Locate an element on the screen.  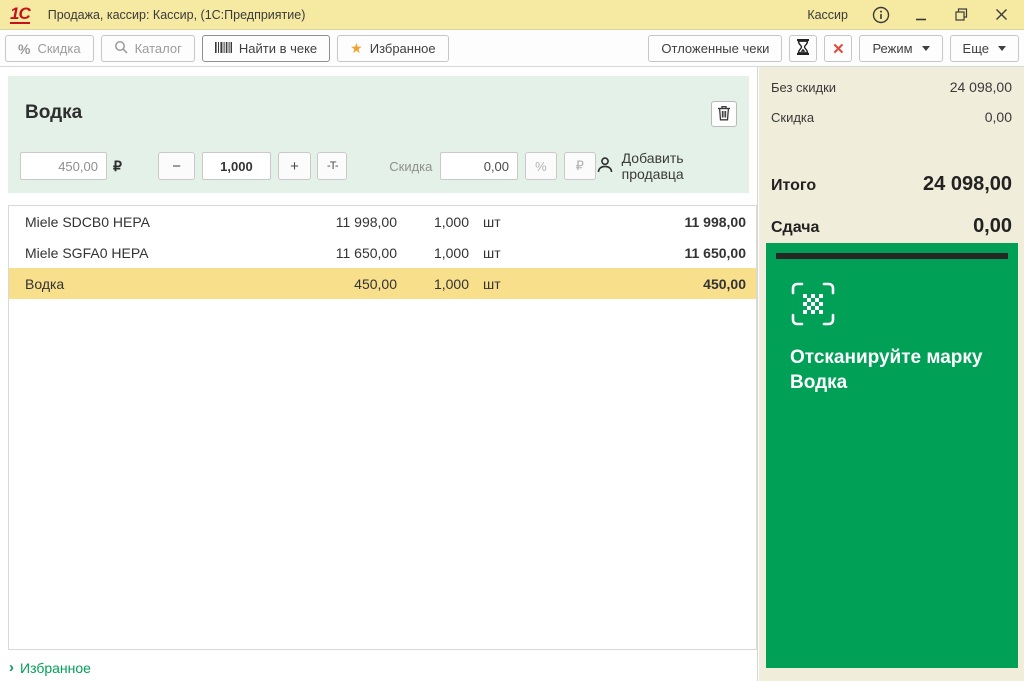
cancel-receipt-button: ✕ is located at coordinates (838, 48).